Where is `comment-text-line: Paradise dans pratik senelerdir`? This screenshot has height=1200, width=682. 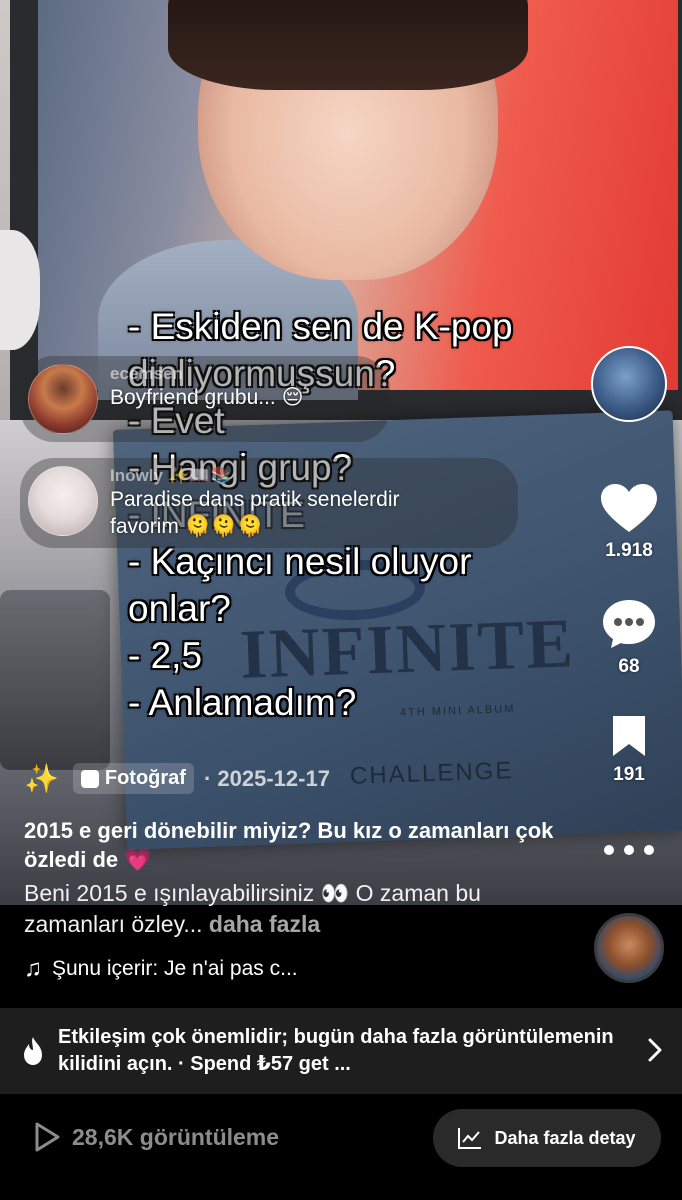 comment-text-line: Paradise dans pratik senelerdir is located at coordinates (255, 499).